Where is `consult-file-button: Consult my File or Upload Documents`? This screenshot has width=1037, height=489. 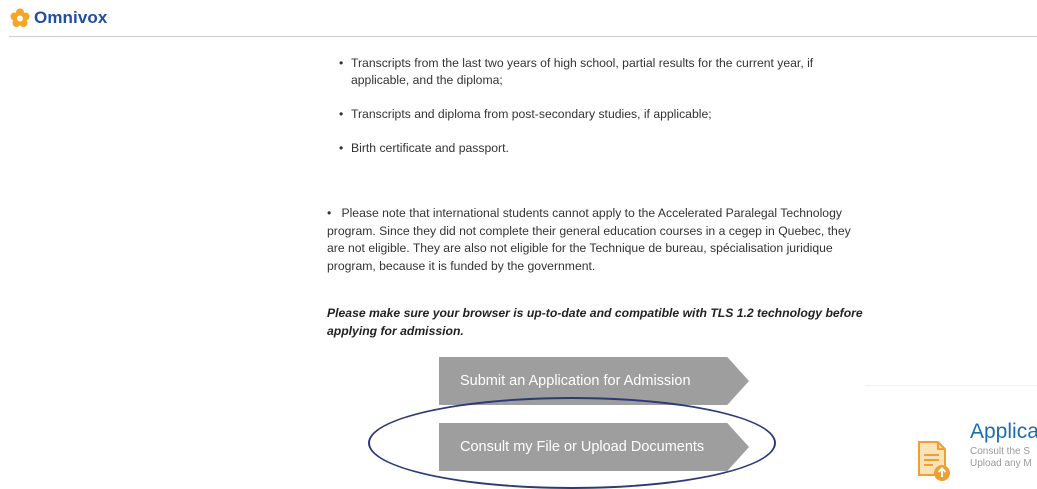
consult-file-button: Consult my File or Upload Documents is located at coordinates (594, 447).